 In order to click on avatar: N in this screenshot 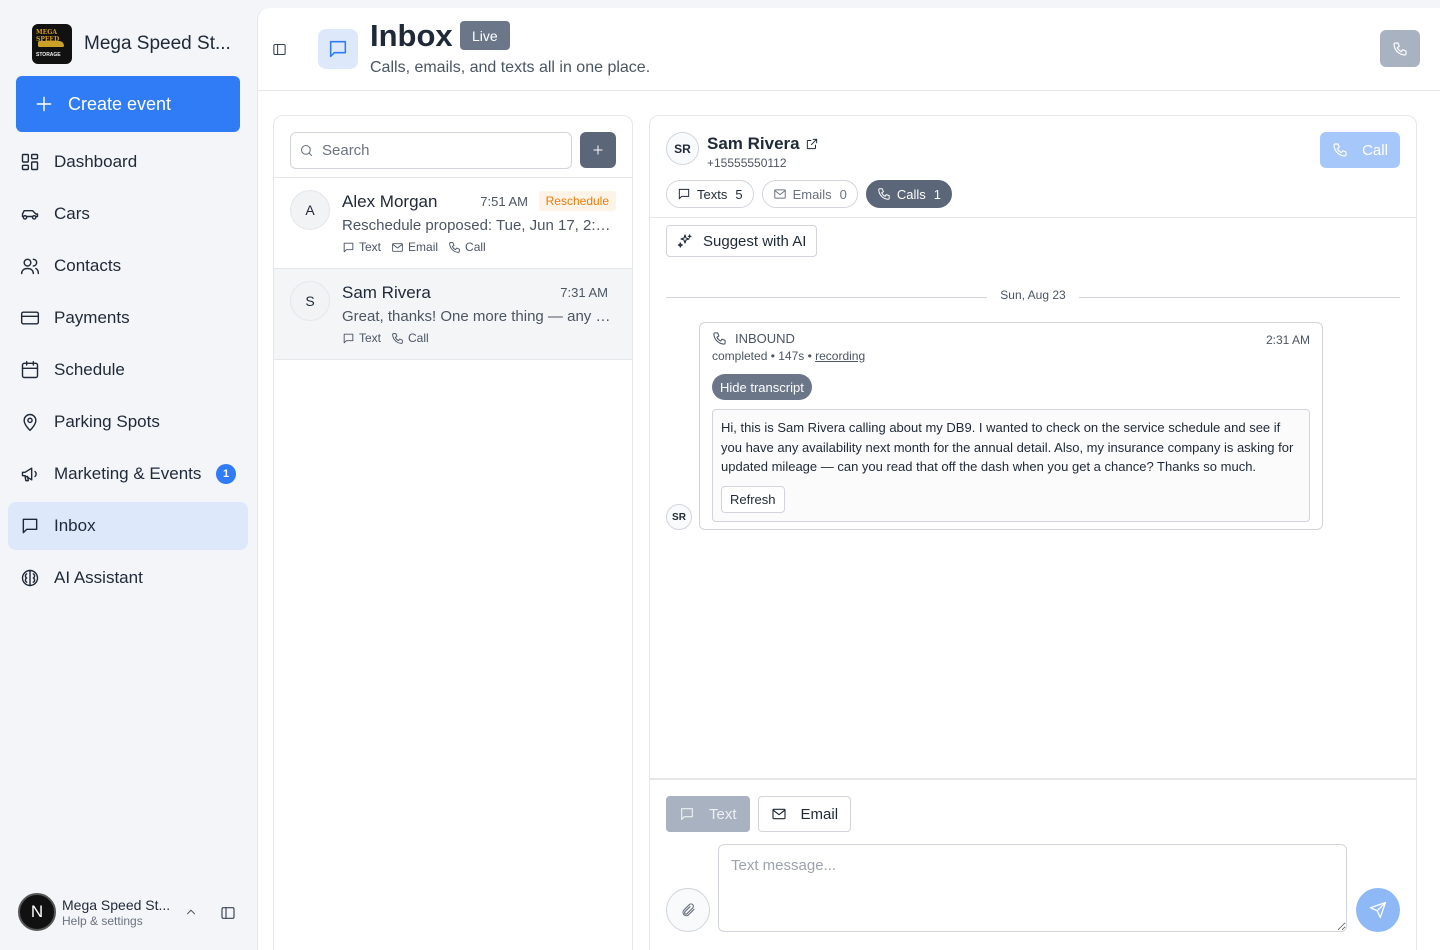, I will do `click(37, 912)`.